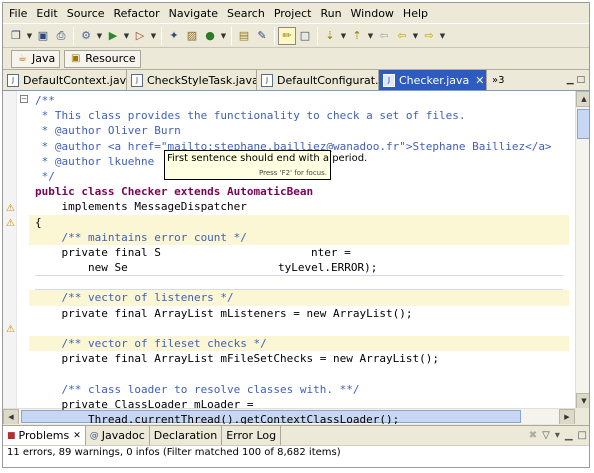 Image resolution: width=594 pixels, height=473 pixels. I want to click on last-edit-location-icon: ⇦, so click(384, 36).